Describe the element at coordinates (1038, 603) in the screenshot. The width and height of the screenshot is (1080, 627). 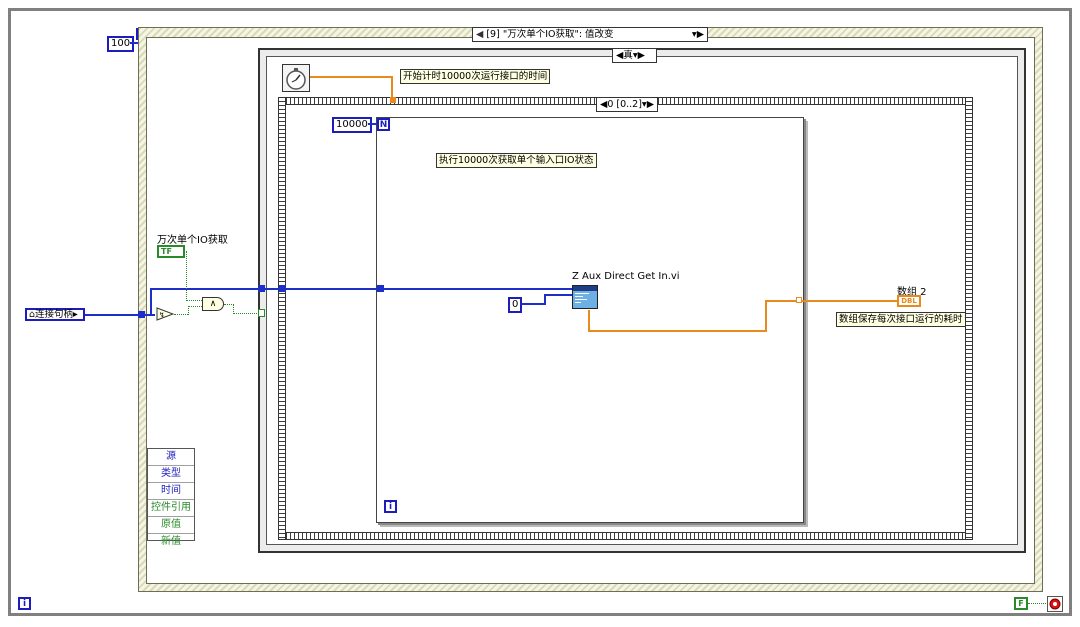
I see `stop-wire` at that location.